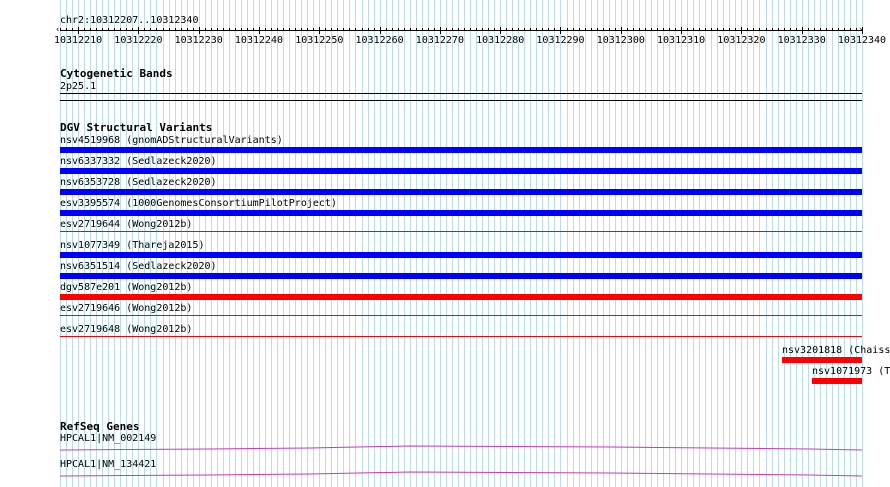 This screenshot has height=487, width=890. What do you see at coordinates (126, 308) in the screenshot?
I see `variant-label: esv2719646 (Wong2012b)` at bounding box center [126, 308].